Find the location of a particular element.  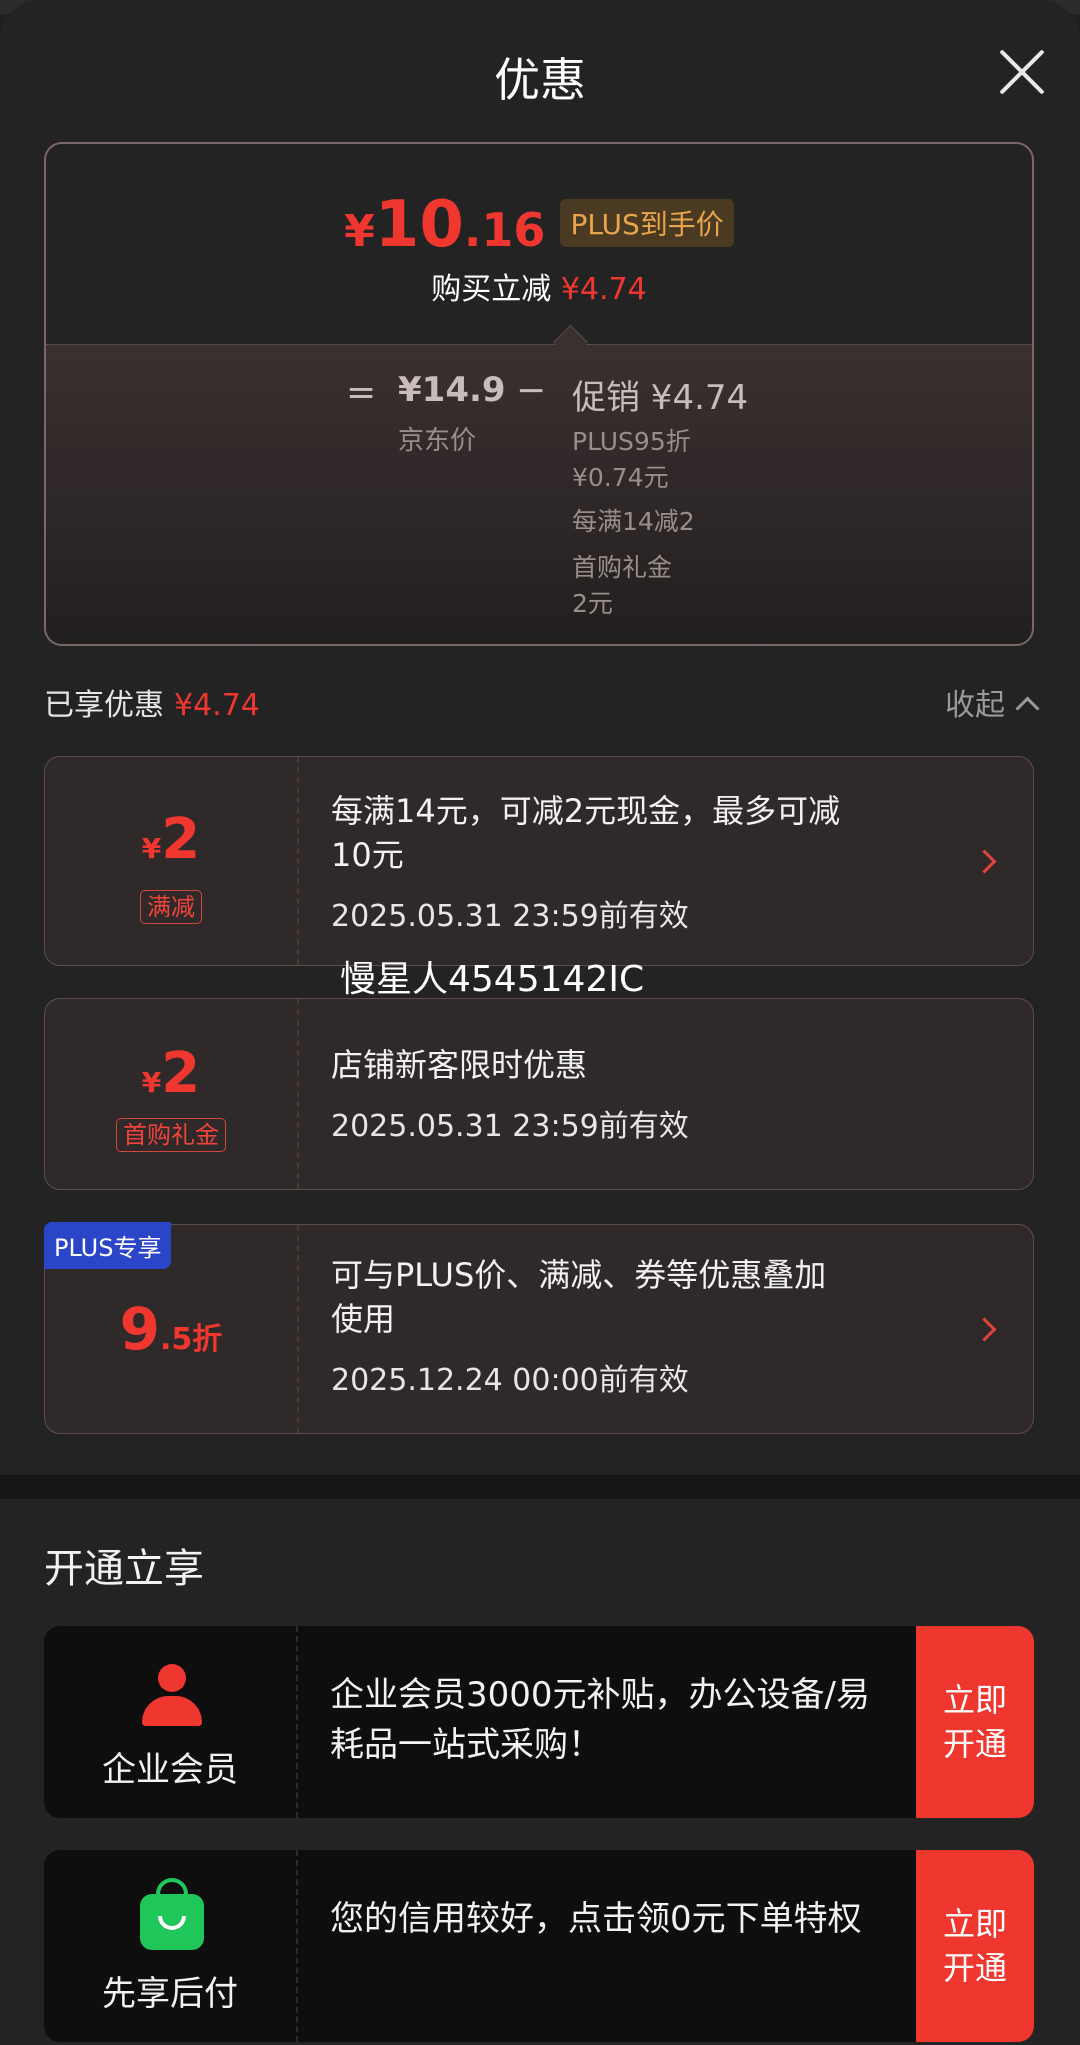

member-label: 先享后付 is located at coordinates (170, 1994).